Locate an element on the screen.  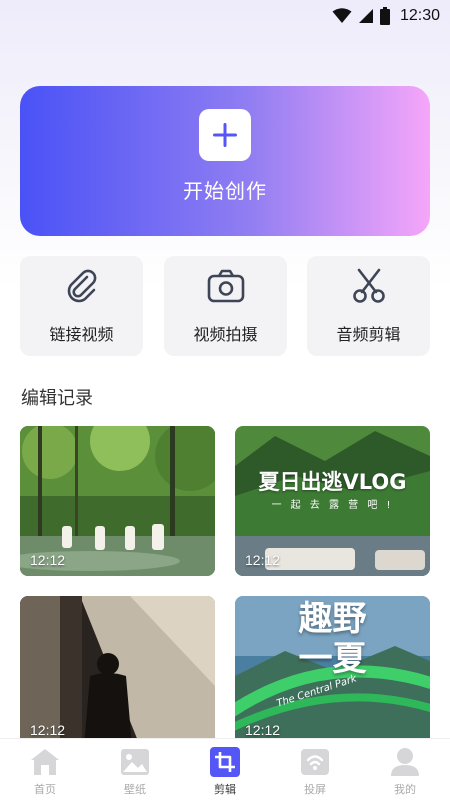
tab-wallpaper: 壁纸 is located at coordinates (135, 769).